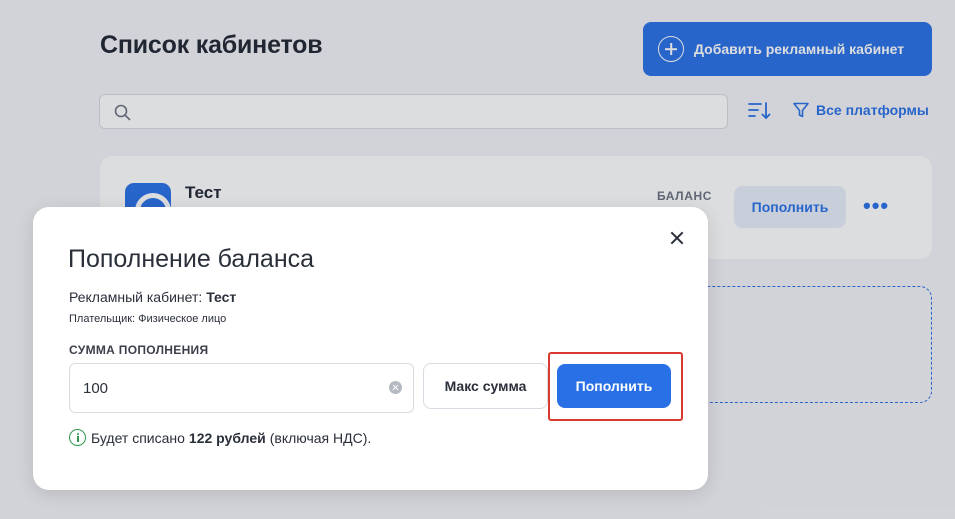 This screenshot has height=519, width=955. What do you see at coordinates (227, 437) in the screenshot?
I see `note-amount: 122 рублей` at bounding box center [227, 437].